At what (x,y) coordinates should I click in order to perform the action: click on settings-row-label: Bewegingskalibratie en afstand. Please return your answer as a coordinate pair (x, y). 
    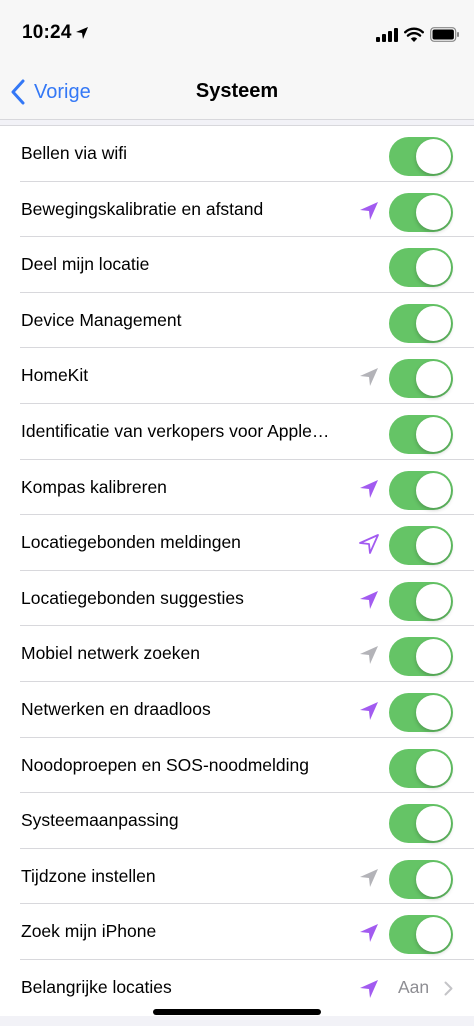
    Looking at the image, I should click on (142, 208).